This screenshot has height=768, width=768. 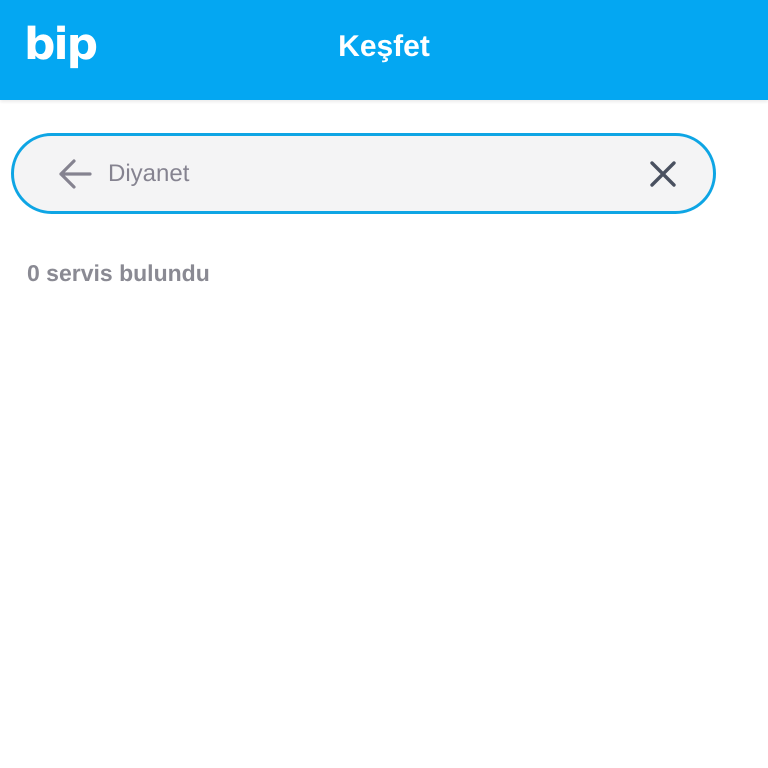 I want to click on search-field: Diyanet, so click(x=363, y=173).